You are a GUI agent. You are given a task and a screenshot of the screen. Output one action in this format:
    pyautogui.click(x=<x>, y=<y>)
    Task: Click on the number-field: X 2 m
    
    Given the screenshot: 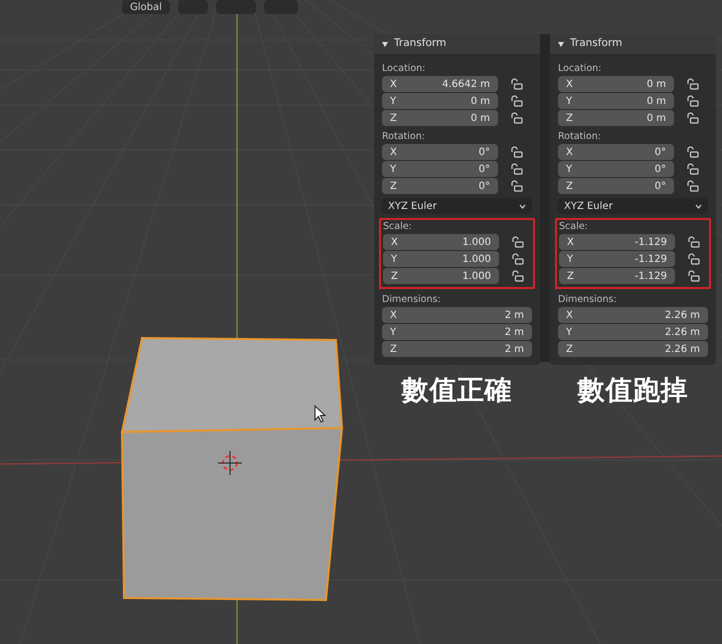 What is the action you would take?
    pyautogui.click(x=457, y=315)
    